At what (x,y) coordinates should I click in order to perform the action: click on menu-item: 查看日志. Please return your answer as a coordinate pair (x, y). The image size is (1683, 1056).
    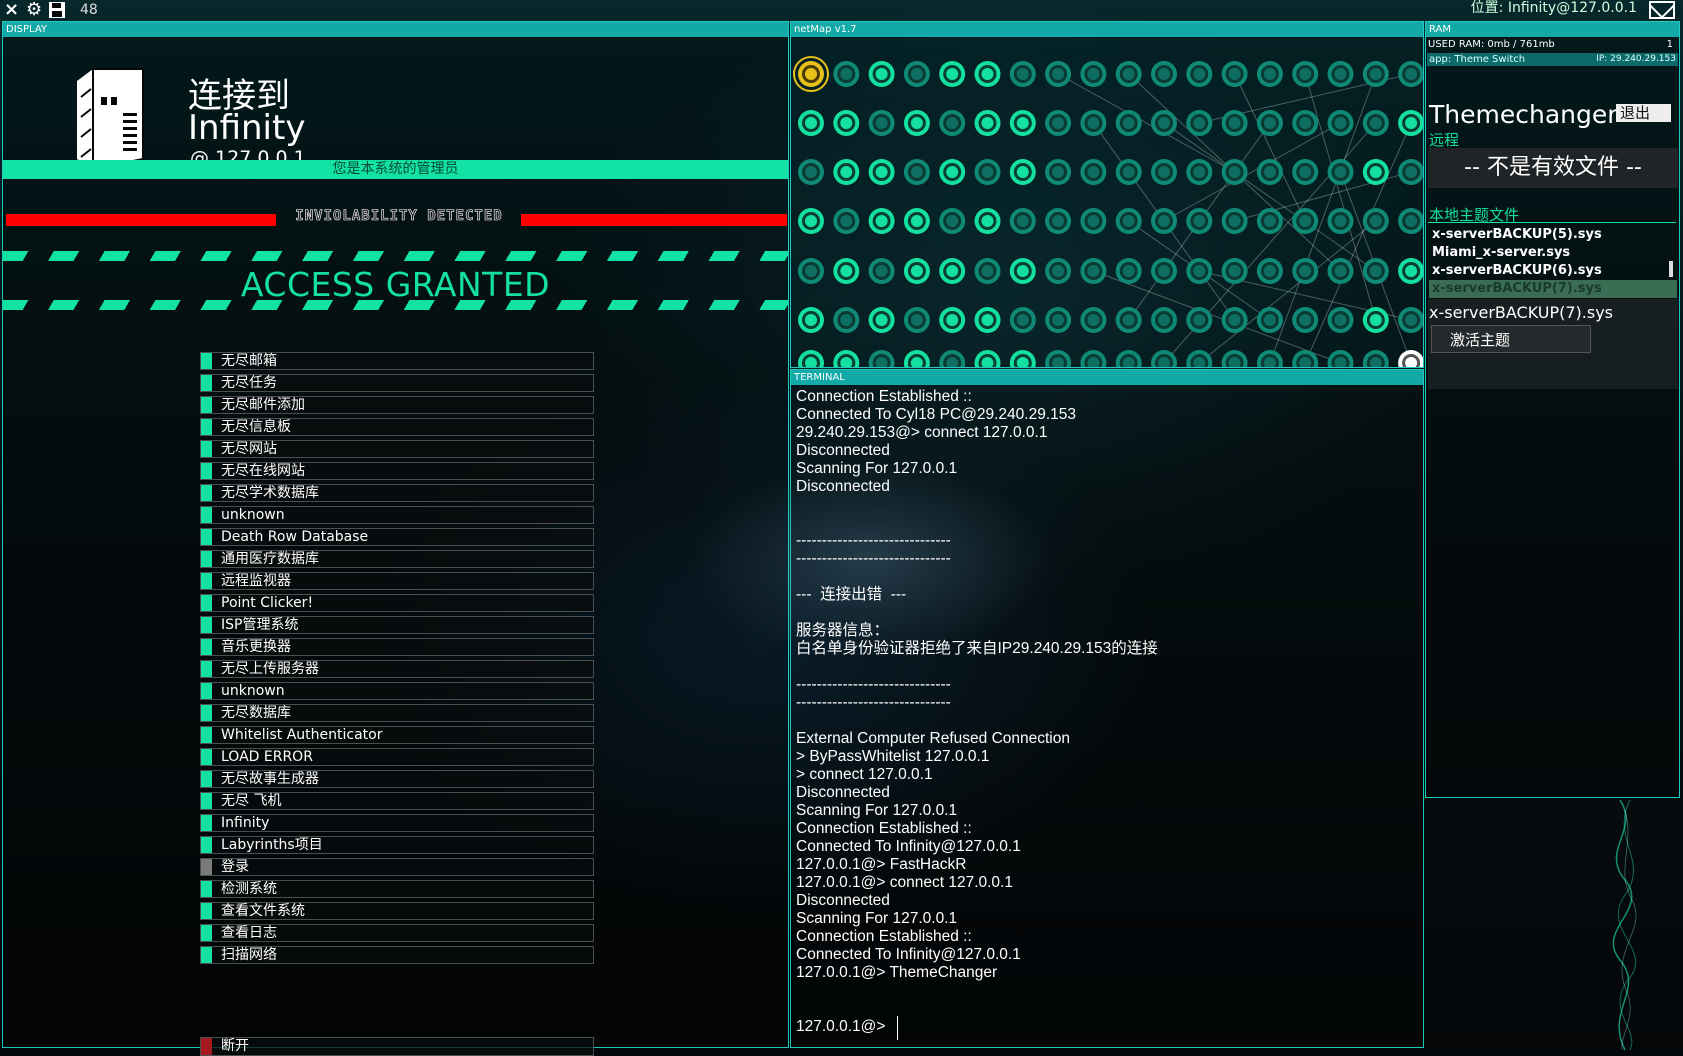
    Looking at the image, I should click on (397, 933).